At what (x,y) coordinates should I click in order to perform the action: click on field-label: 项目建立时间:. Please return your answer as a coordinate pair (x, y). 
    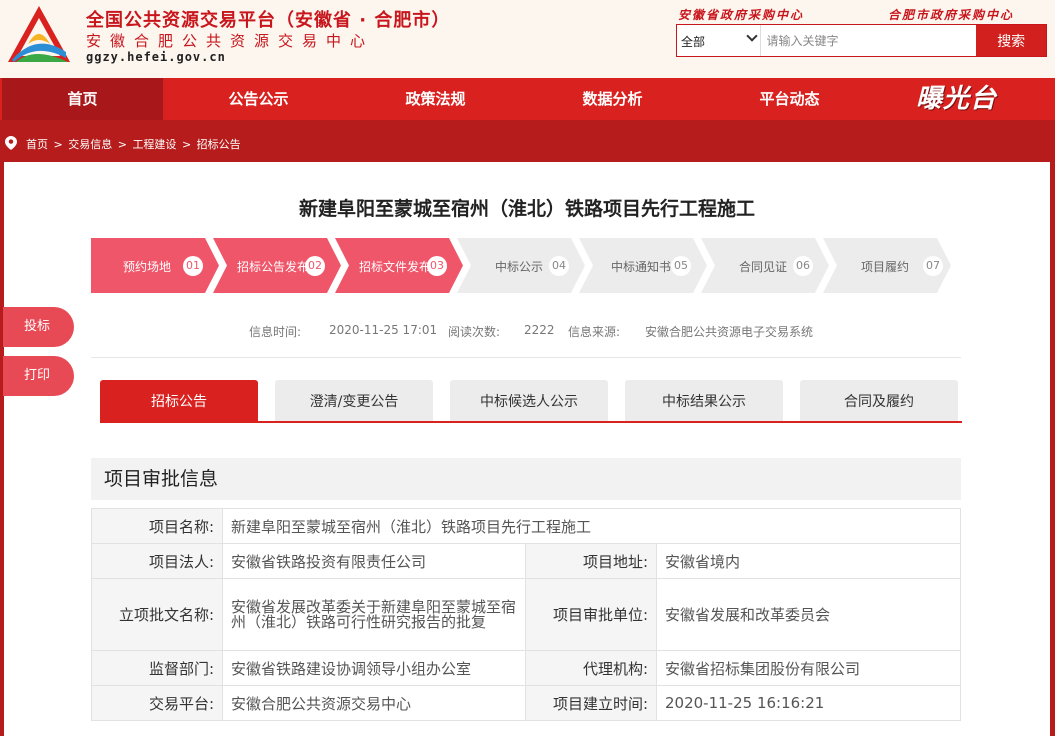
    Looking at the image, I should click on (591, 703).